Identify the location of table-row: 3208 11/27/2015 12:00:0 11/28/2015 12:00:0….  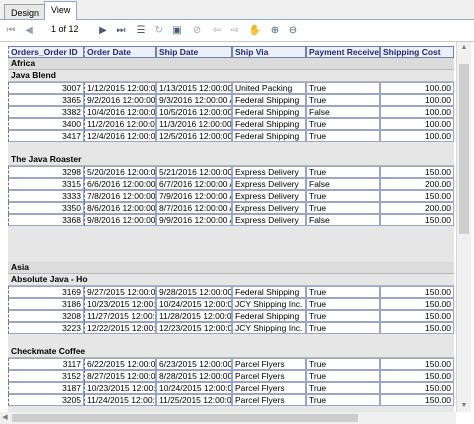
(231, 316).